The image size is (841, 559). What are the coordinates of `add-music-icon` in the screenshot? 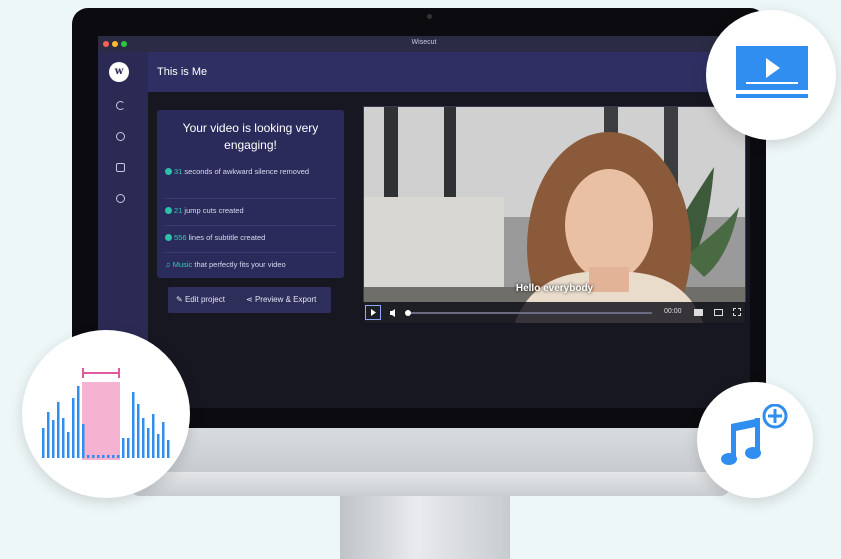 It's located at (754, 434).